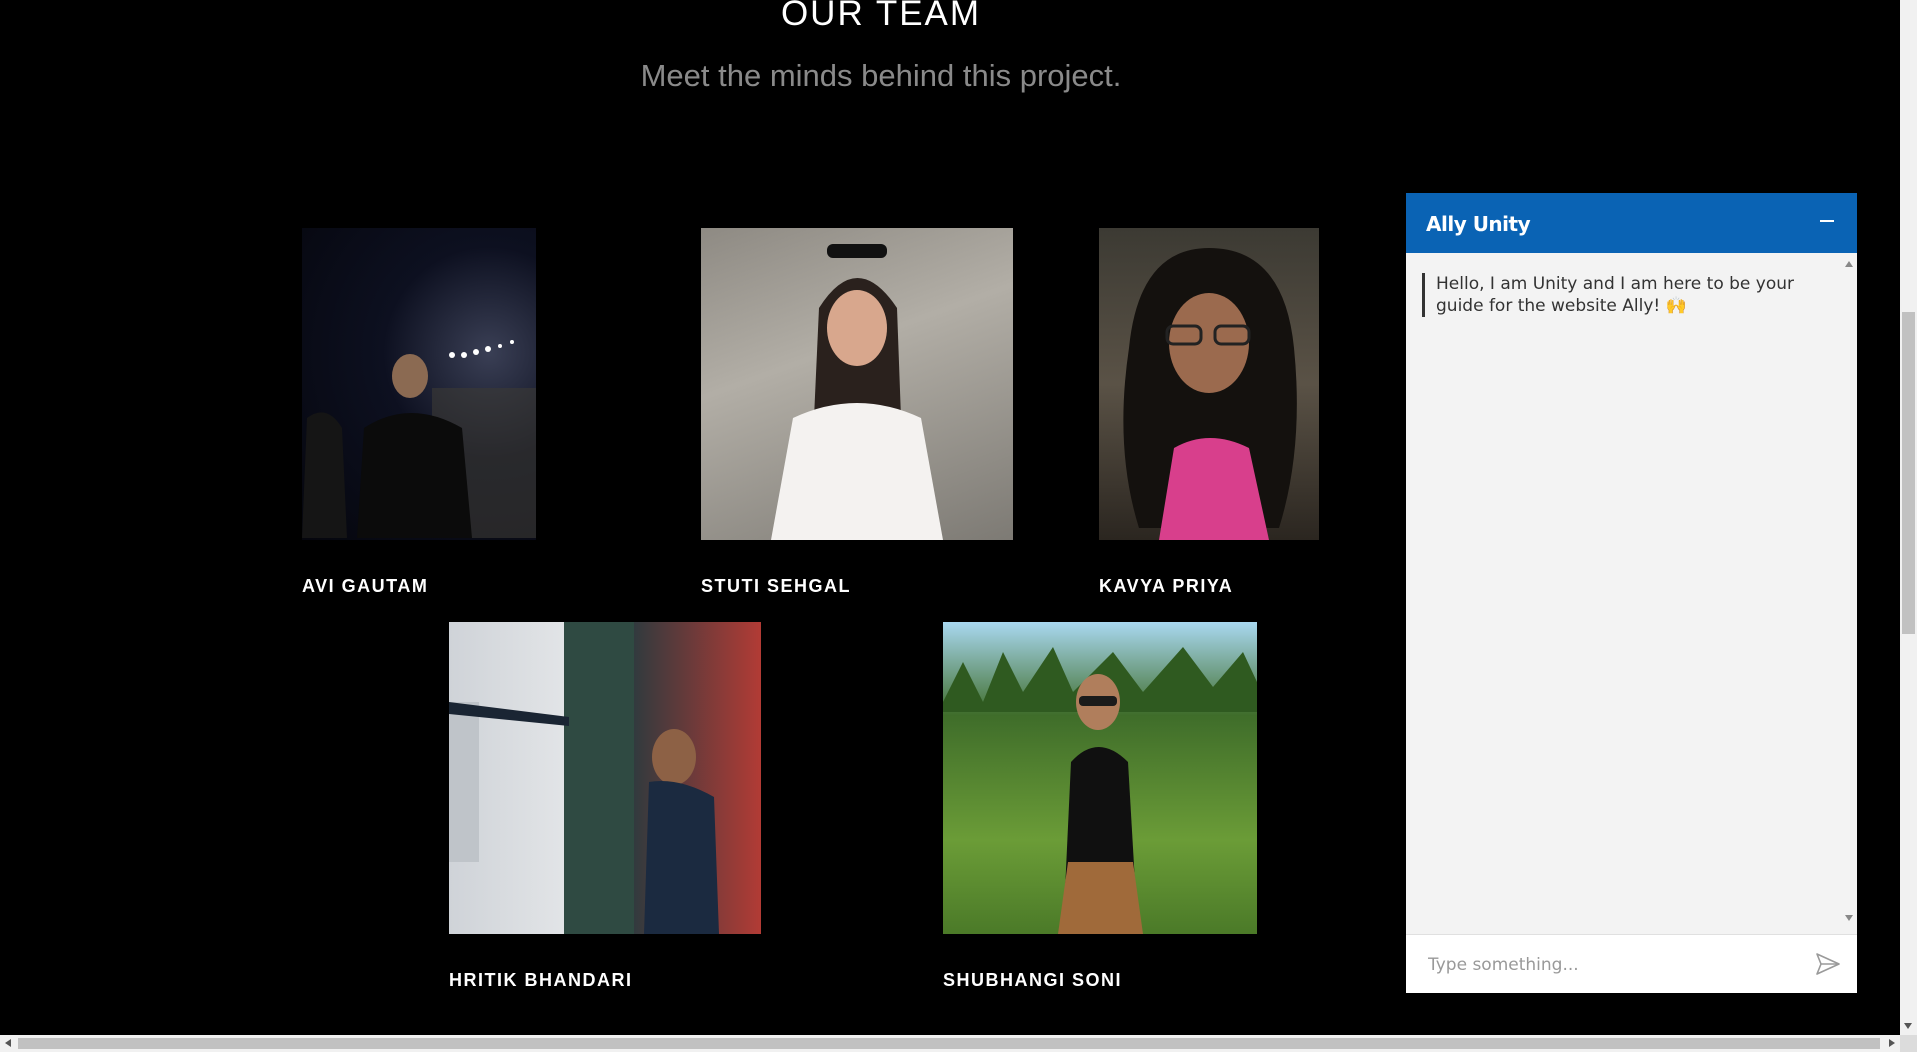  Describe the element at coordinates (881, 75) in the screenshot. I see `page-subtitle: Meet the minds behind this project.` at that location.